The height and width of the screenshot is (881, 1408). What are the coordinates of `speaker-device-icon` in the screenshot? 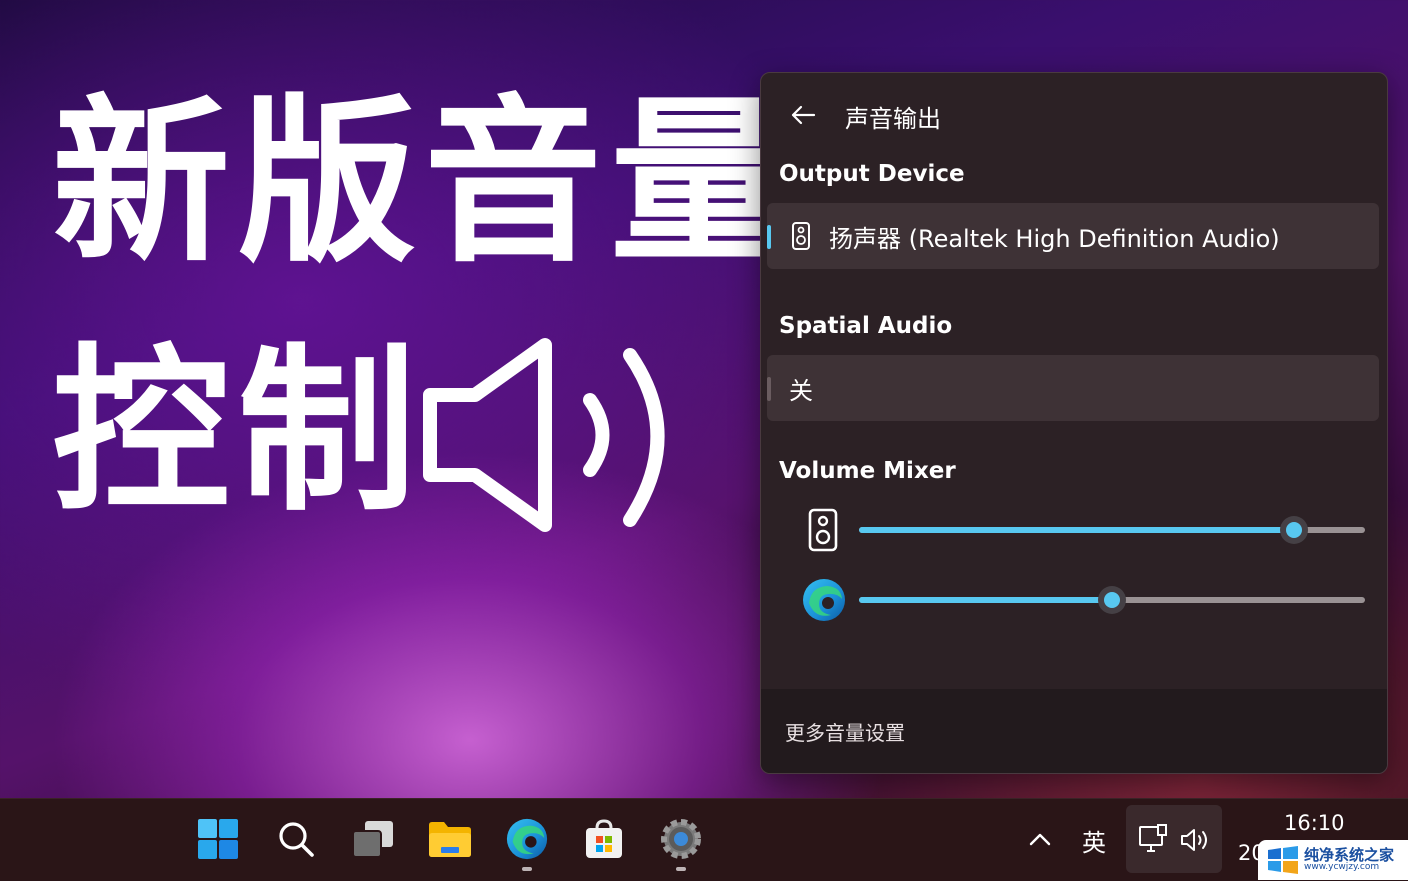 It's located at (801, 236).